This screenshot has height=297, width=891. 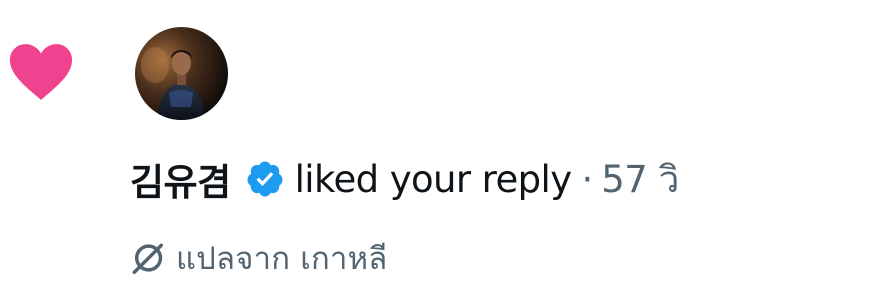 What do you see at coordinates (41, 72) in the screenshot?
I see `heart-icon` at bounding box center [41, 72].